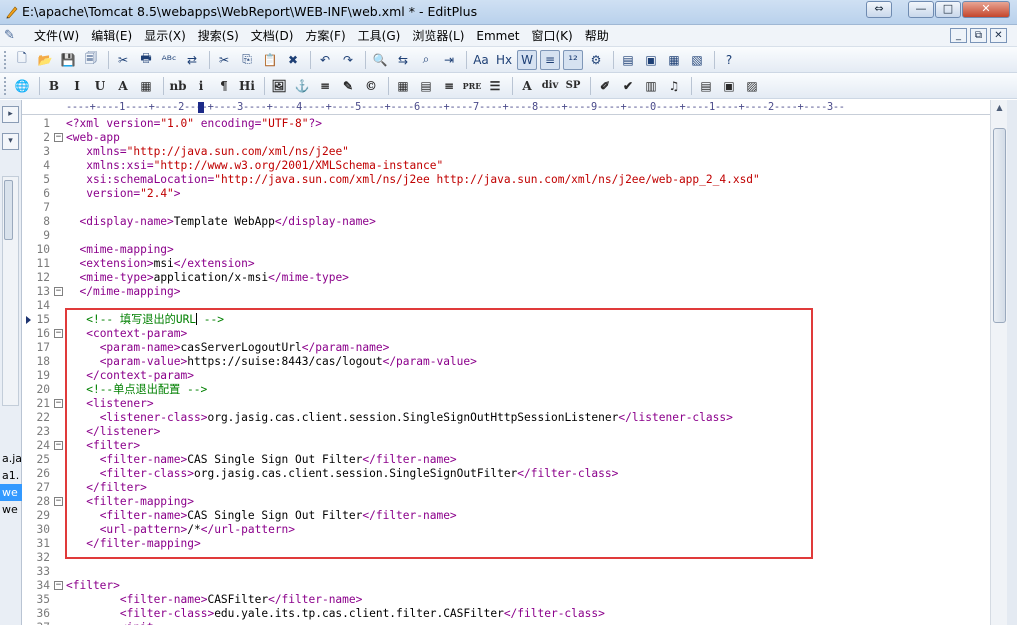 This screenshot has width=1017, height=625. Describe the element at coordinates (348, 86) in the screenshot. I see `highlight-icon: ✎` at that location.